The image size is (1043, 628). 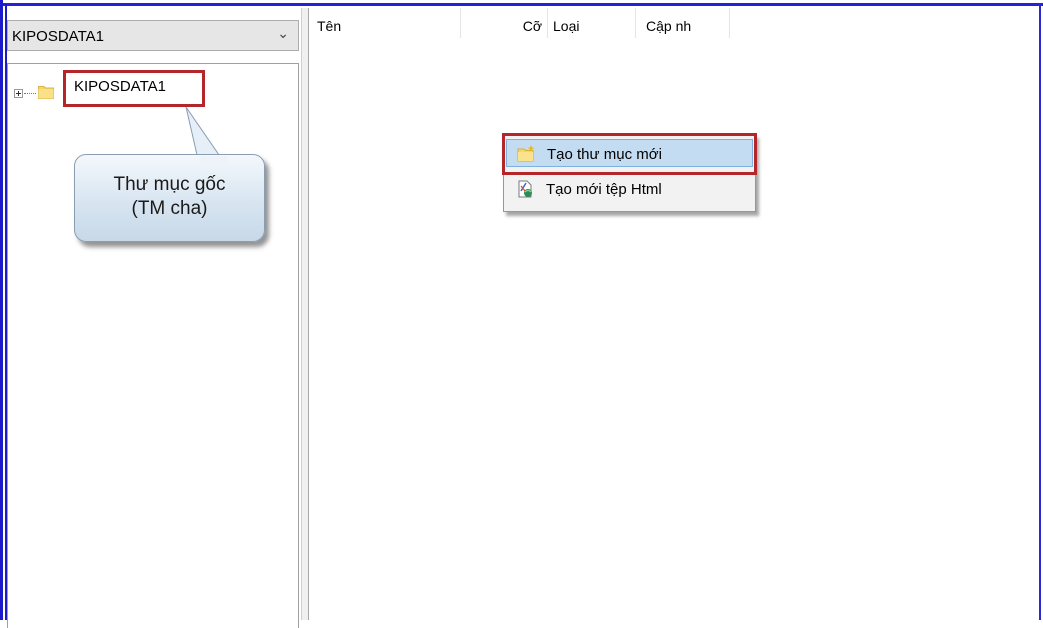 What do you see at coordinates (120, 86) in the screenshot?
I see `tree-node-root-label: KIPOSDATA1` at bounding box center [120, 86].